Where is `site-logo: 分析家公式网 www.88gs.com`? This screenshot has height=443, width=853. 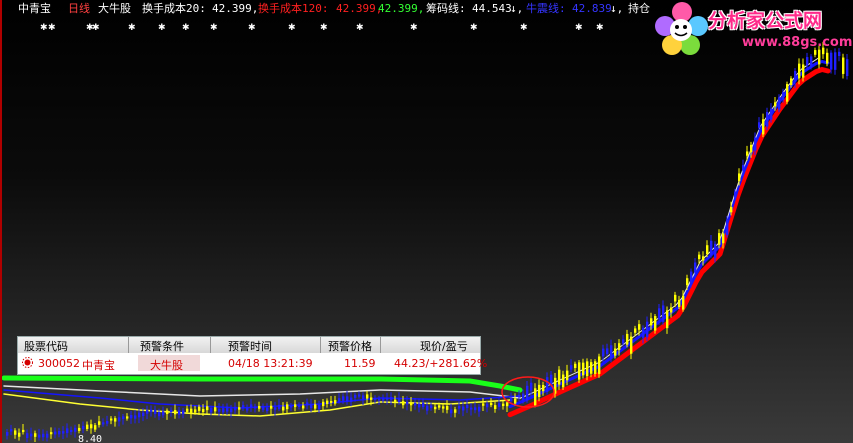
site-logo: 分析家公式网 www.88gs.com is located at coordinates (752, 29).